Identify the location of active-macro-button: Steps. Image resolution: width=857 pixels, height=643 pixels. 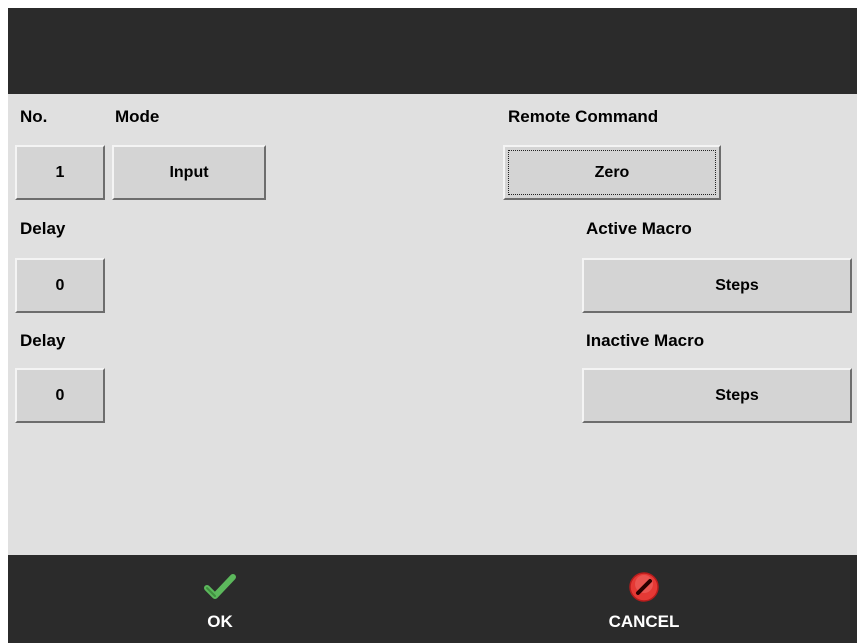
(717, 285).